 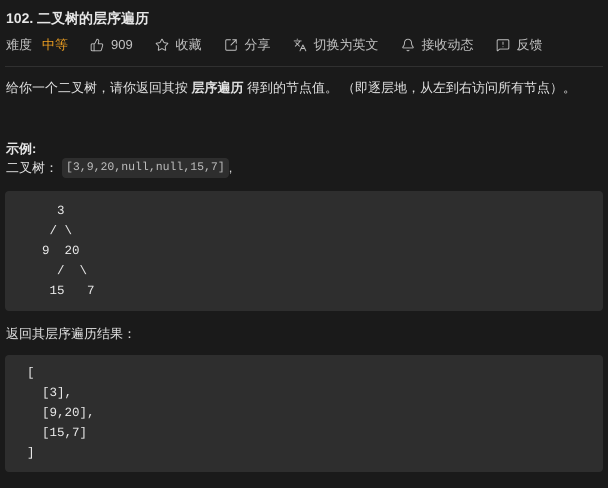 What do you see at coordinates (22, 149) in the screenshot?
I see `example-heading: 示例:` at bounding box center [22, 149].